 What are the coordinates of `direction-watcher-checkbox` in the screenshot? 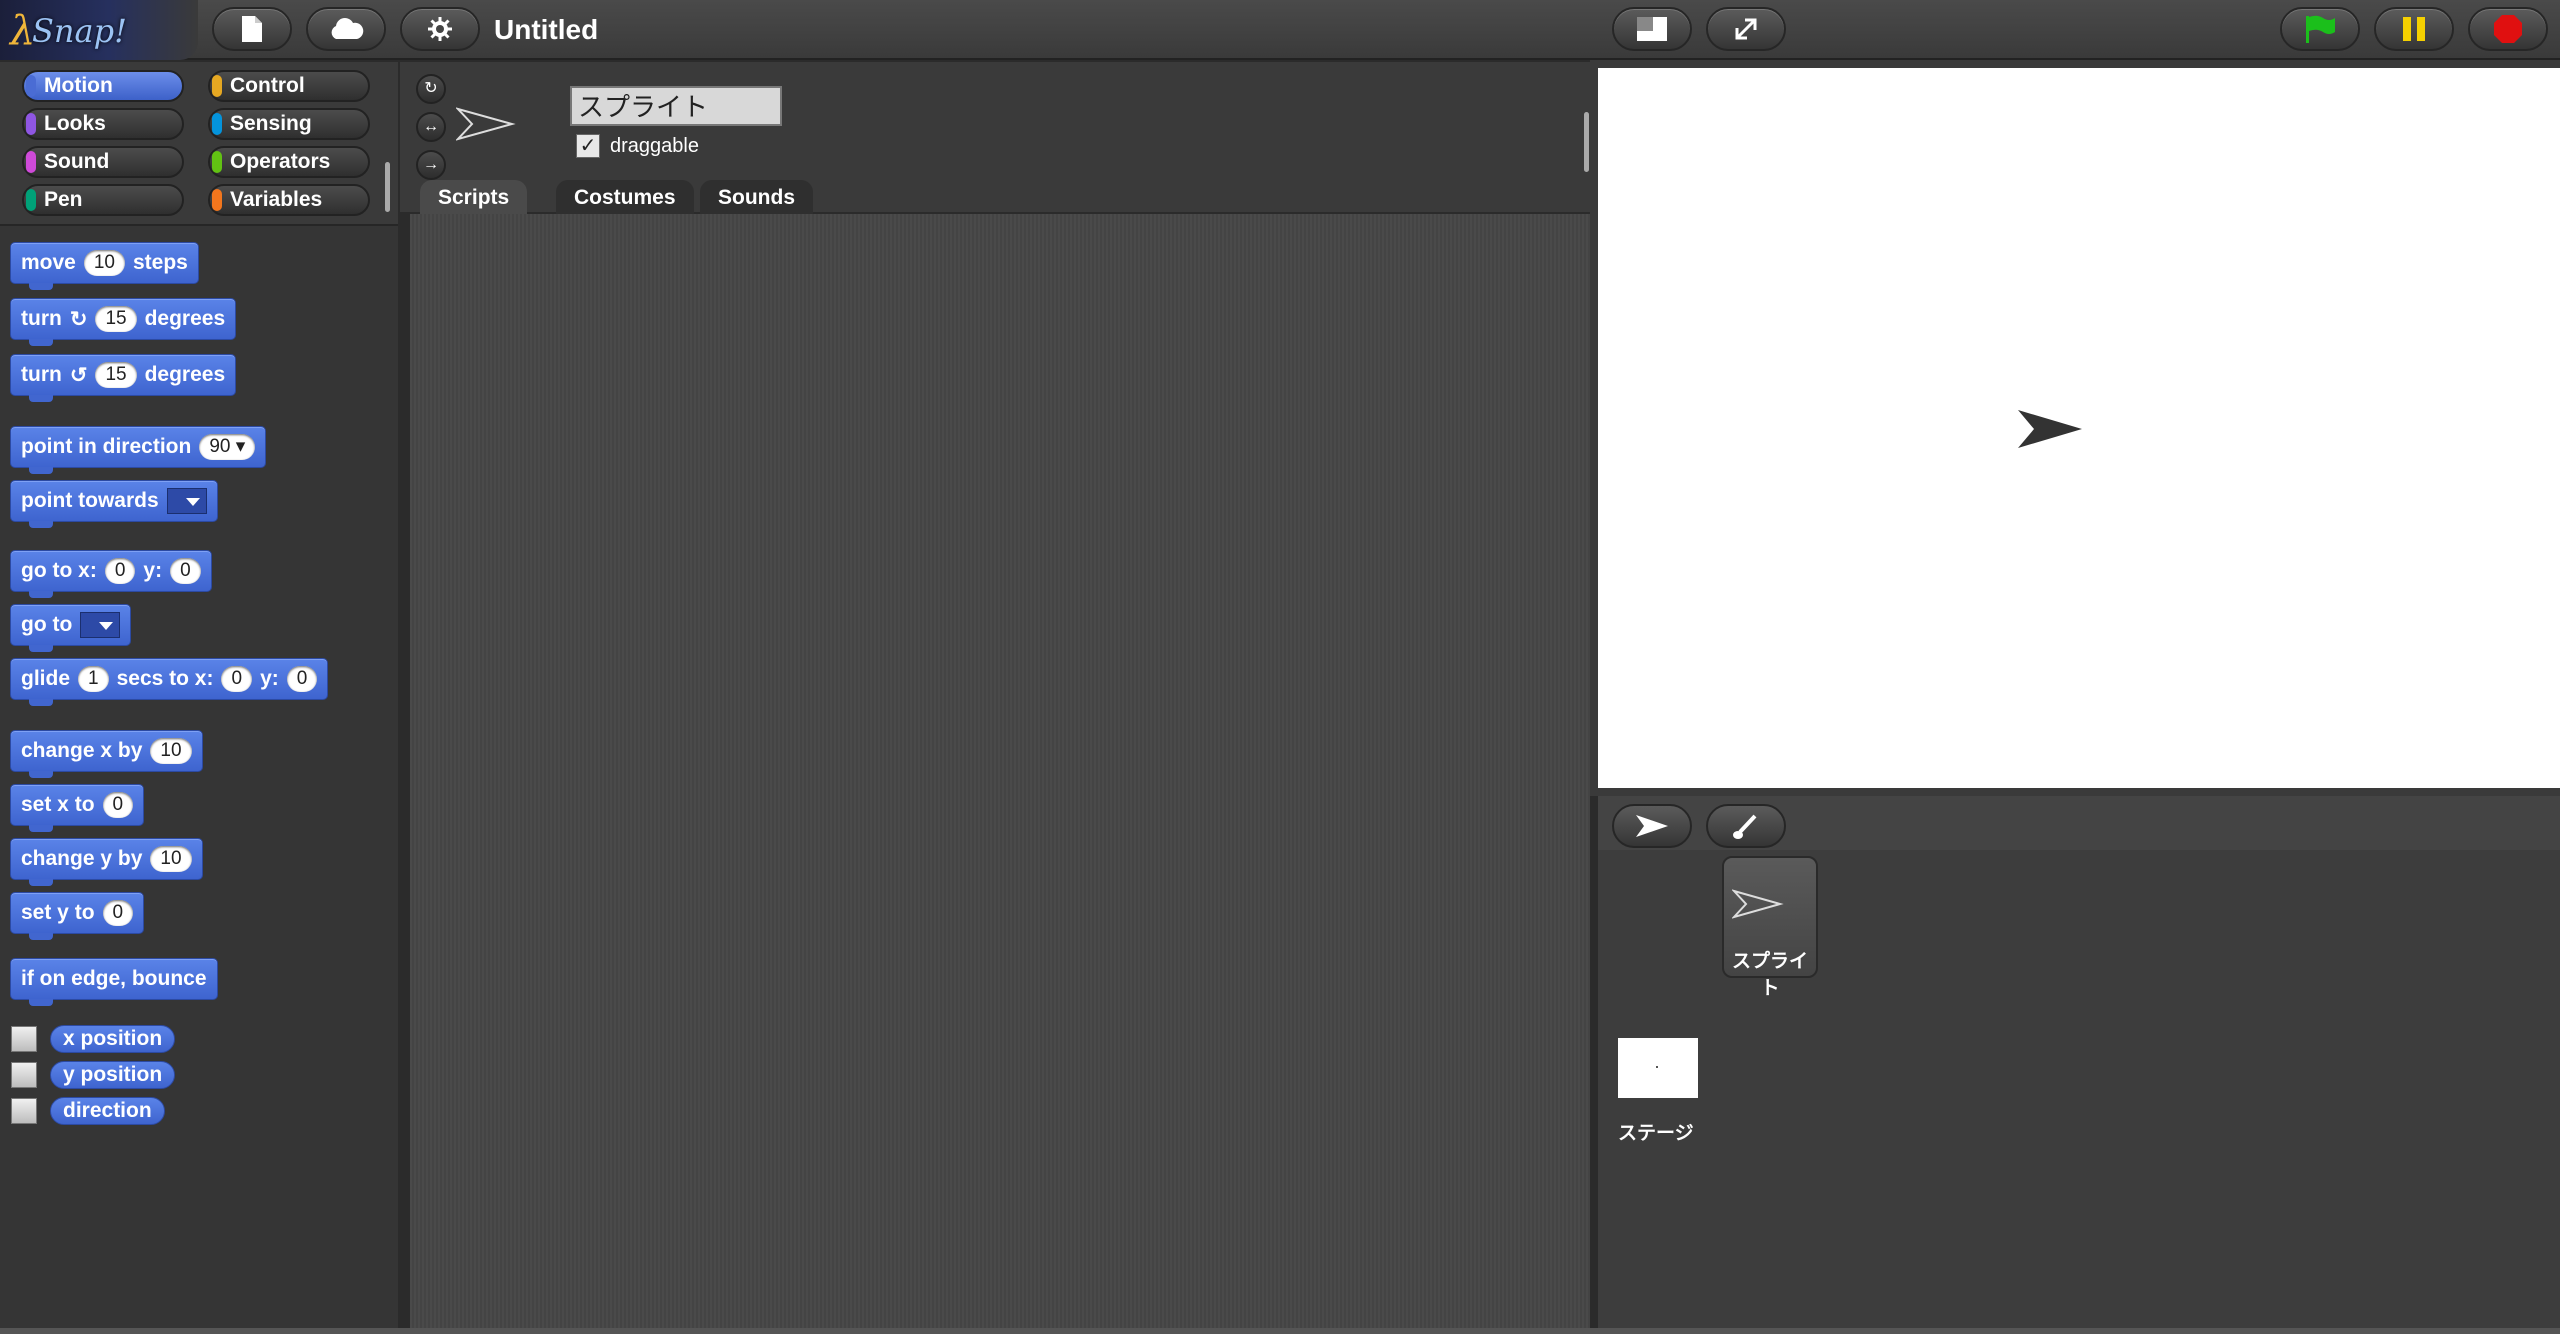 It's located at (24, 1111).